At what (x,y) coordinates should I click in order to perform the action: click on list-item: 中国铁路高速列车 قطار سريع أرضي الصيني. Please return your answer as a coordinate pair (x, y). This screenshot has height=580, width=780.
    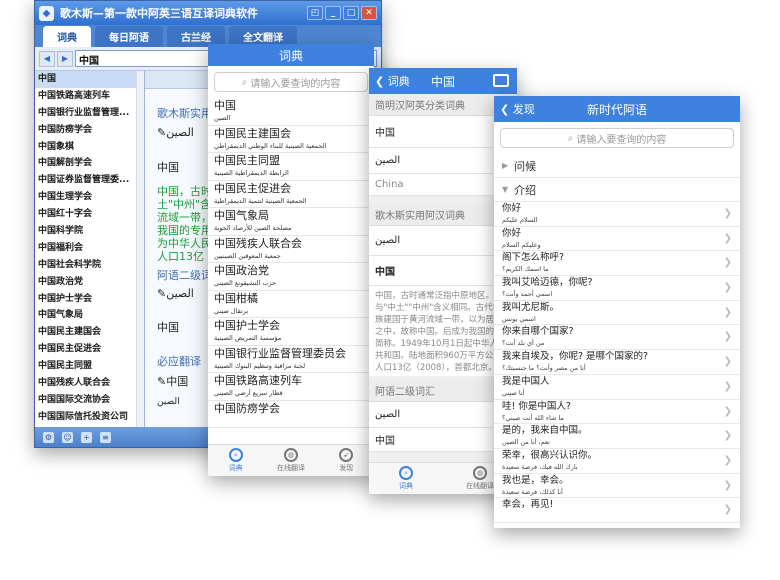
    Looking at the image, I should click on (291, 387).